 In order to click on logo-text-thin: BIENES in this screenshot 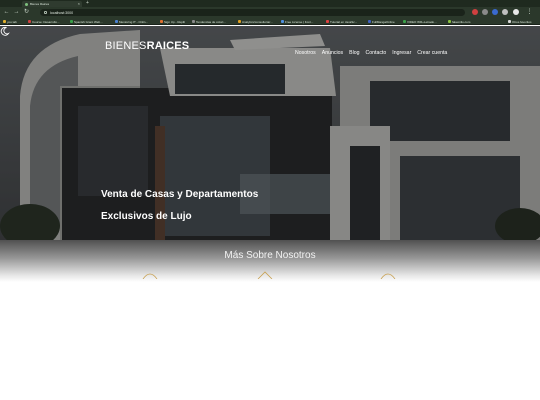, I will do `click(126, 46)`.